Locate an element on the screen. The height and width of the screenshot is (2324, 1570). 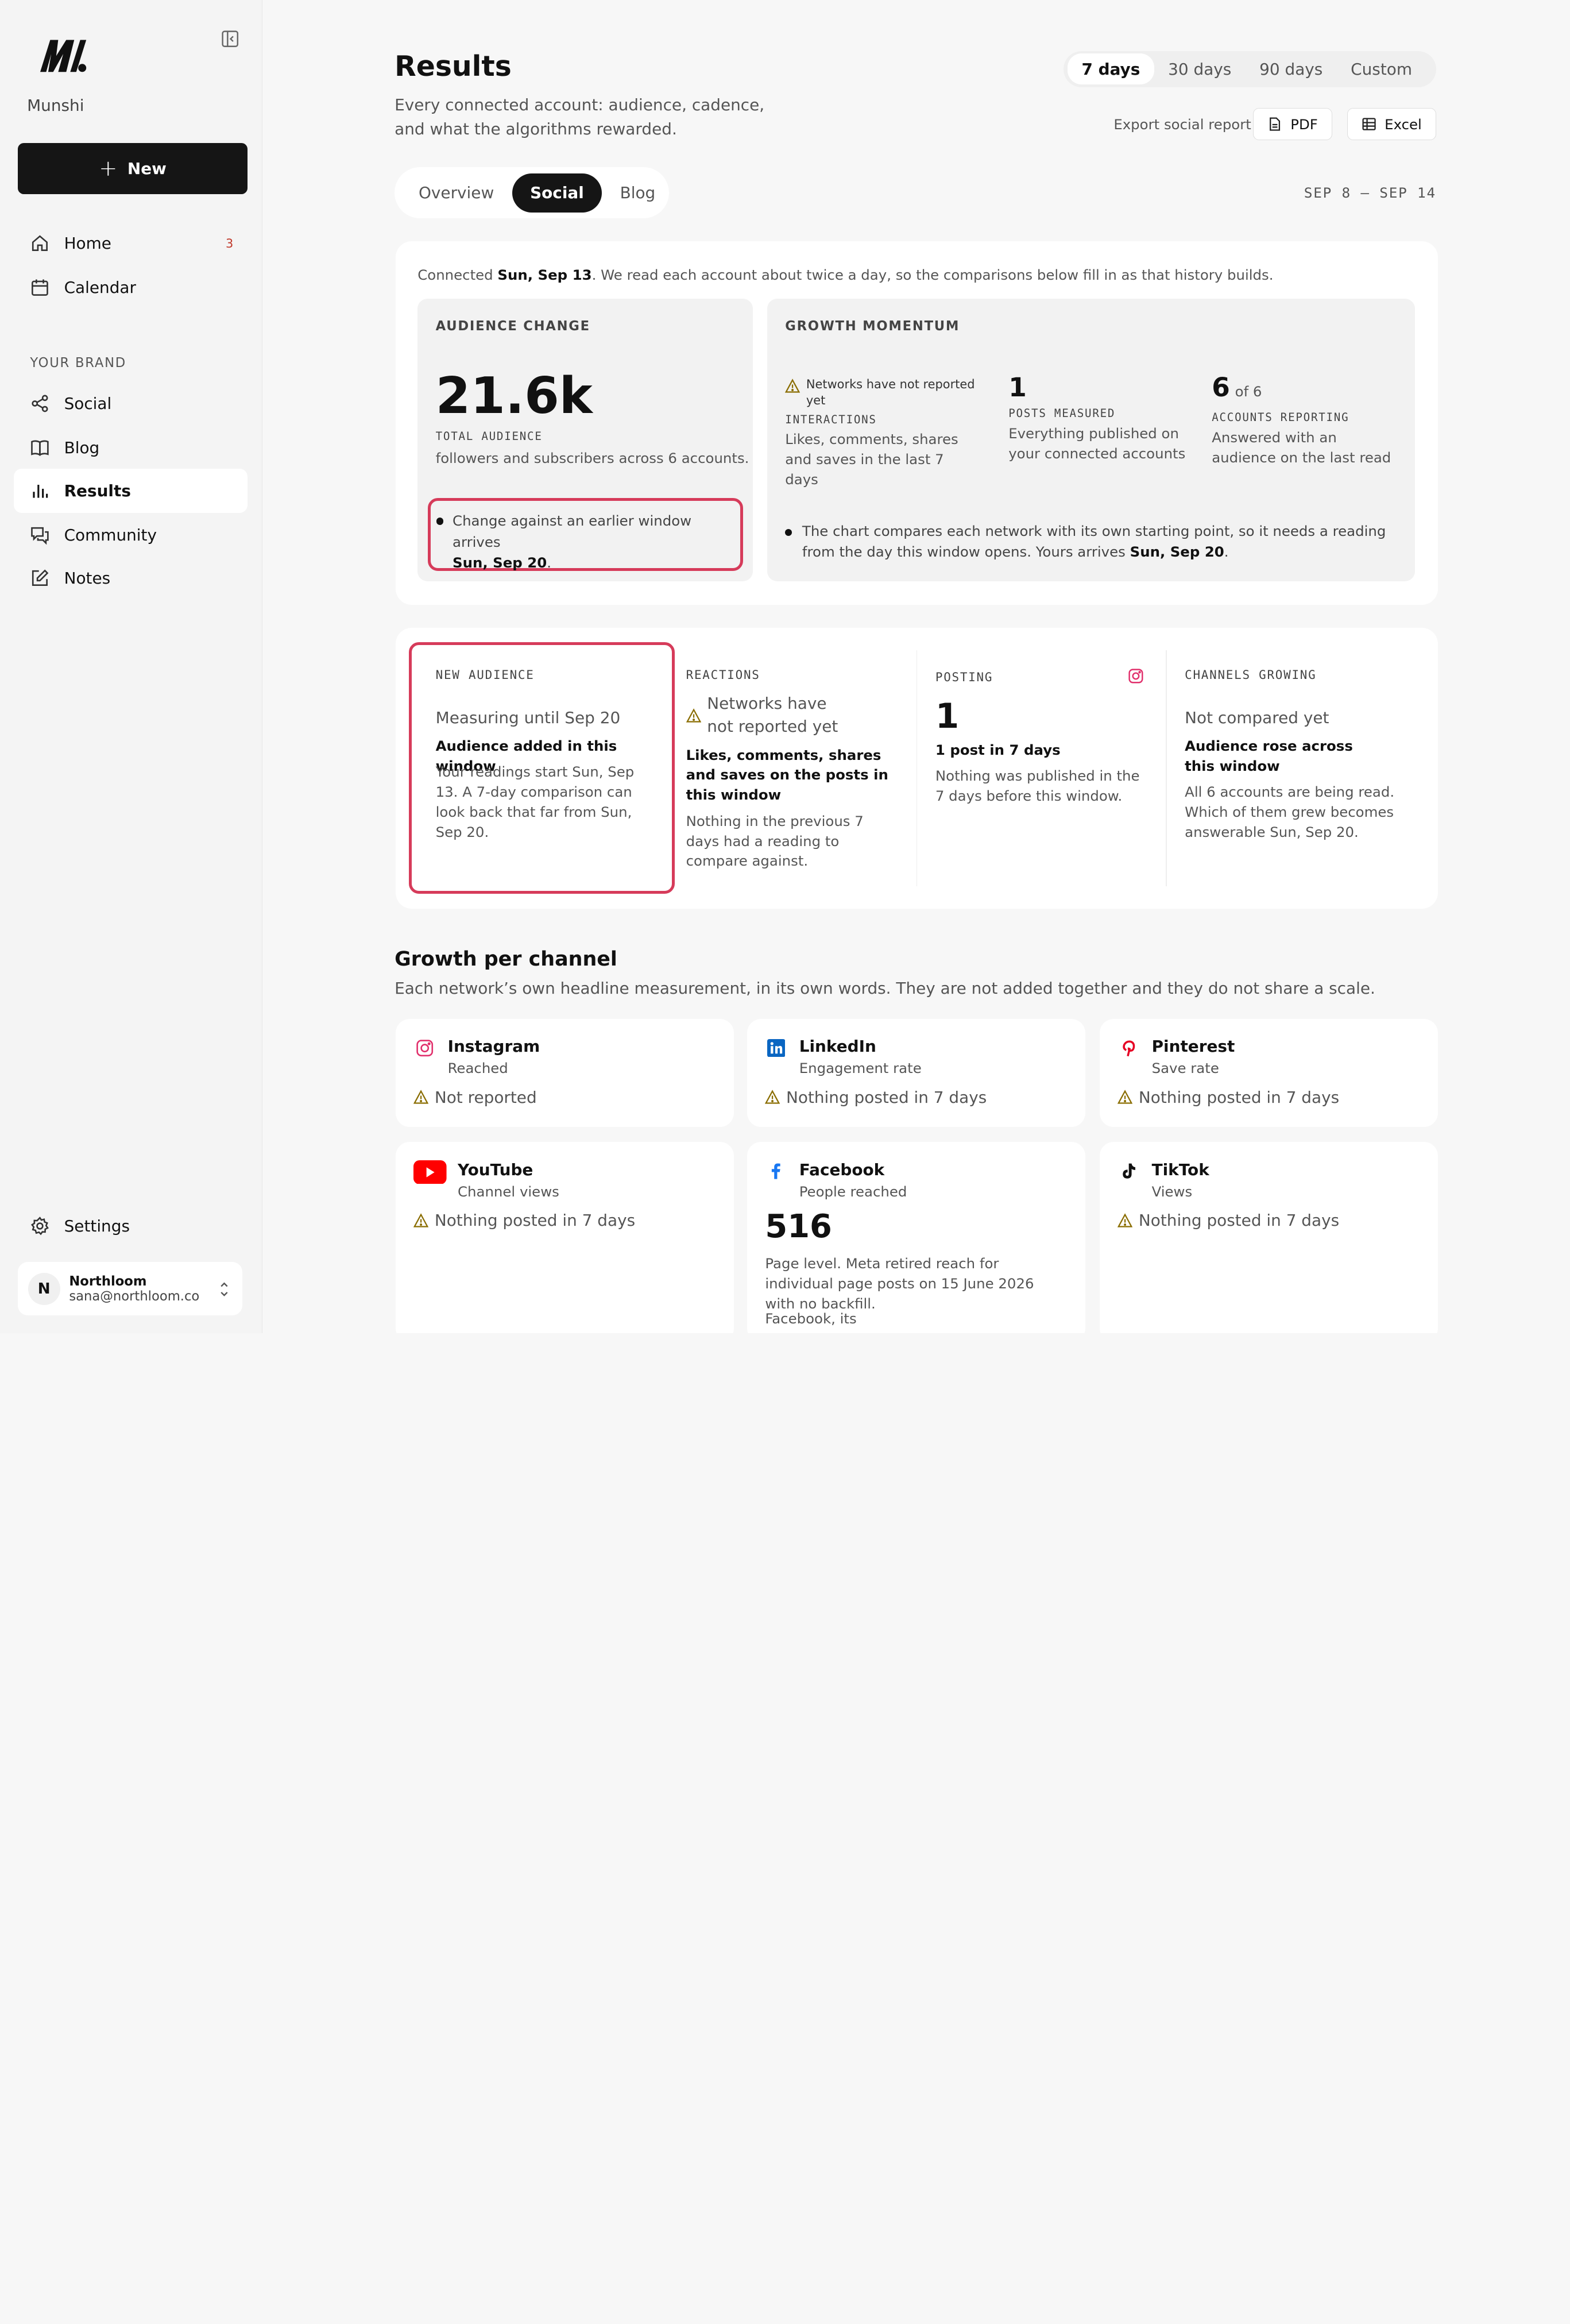
tiktok-icon is located at coordinates (1129, 1171).